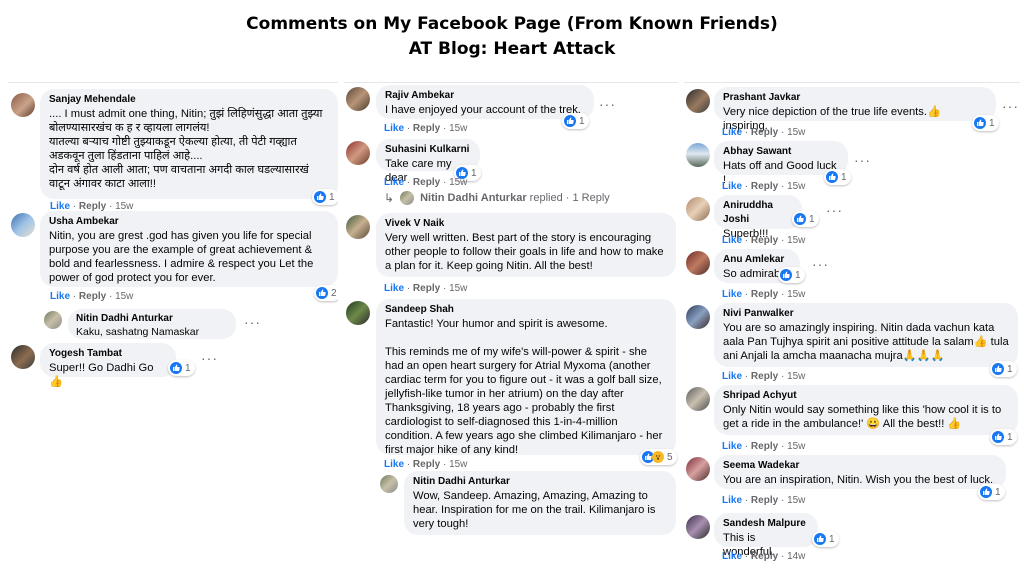 This screenshot has width=1024, height=576. Describe the element at coordinates (820, 539) in the screenshot. I see `like-reaction-icon` at that location.